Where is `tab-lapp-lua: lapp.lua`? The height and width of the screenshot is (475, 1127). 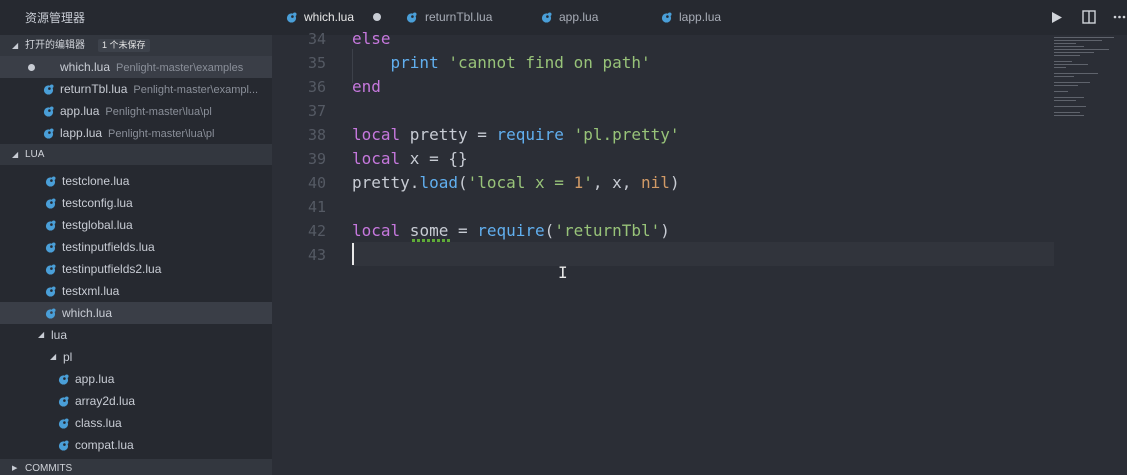 tab-lapp-lua: lapp.lua is located at coordinates (702, 17).